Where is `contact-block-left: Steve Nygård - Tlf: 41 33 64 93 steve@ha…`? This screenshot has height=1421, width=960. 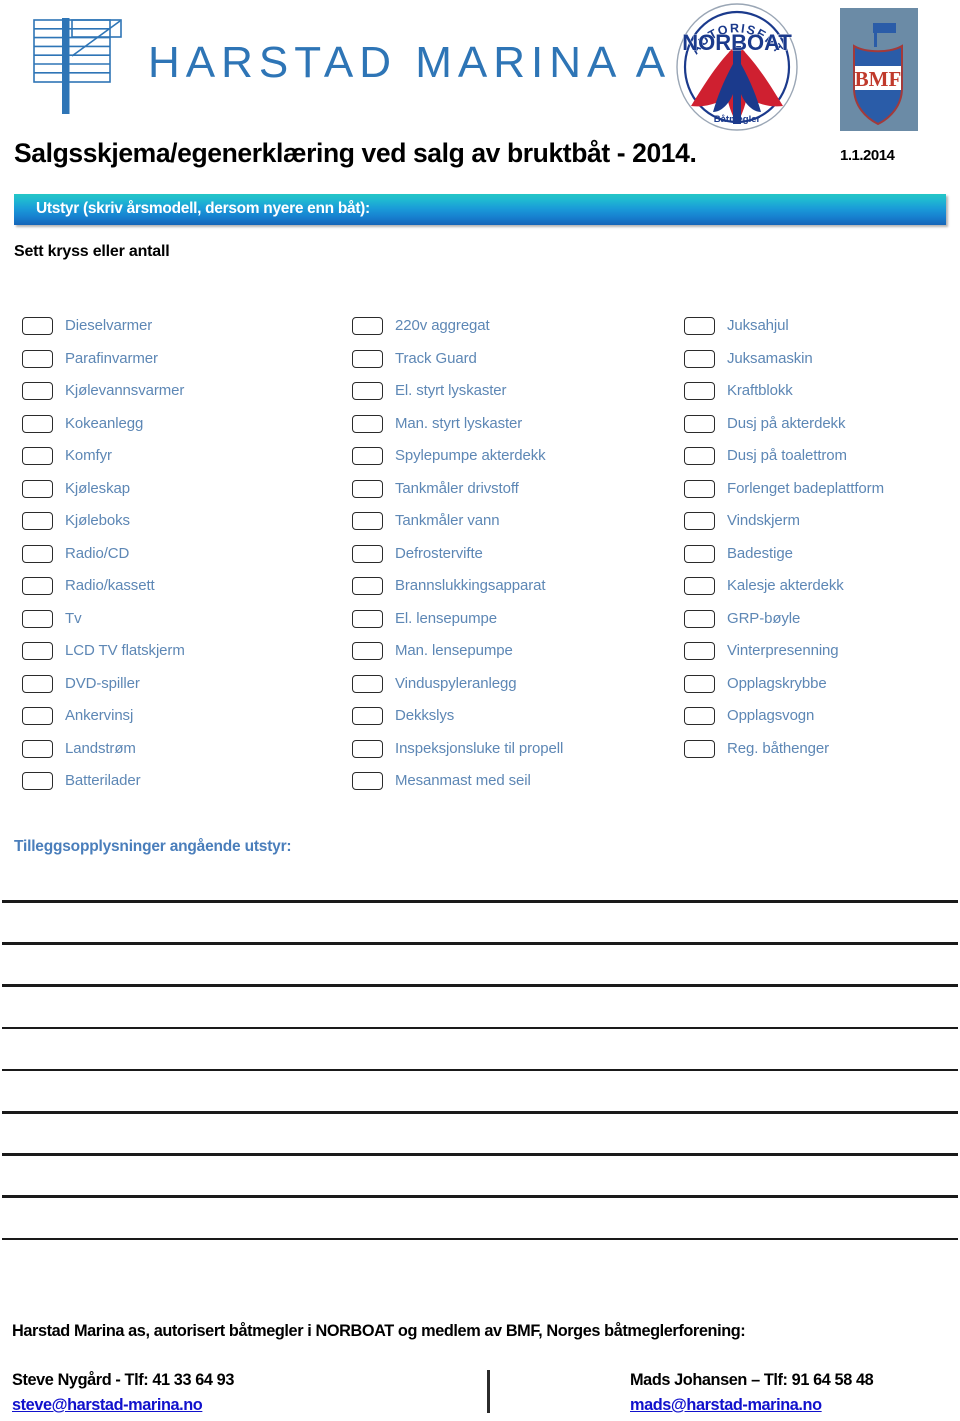
contact-block-left: Steve Nygård - Tlf: 41 33 64 93 steve@ha… is located at coordinates (227, 1393).